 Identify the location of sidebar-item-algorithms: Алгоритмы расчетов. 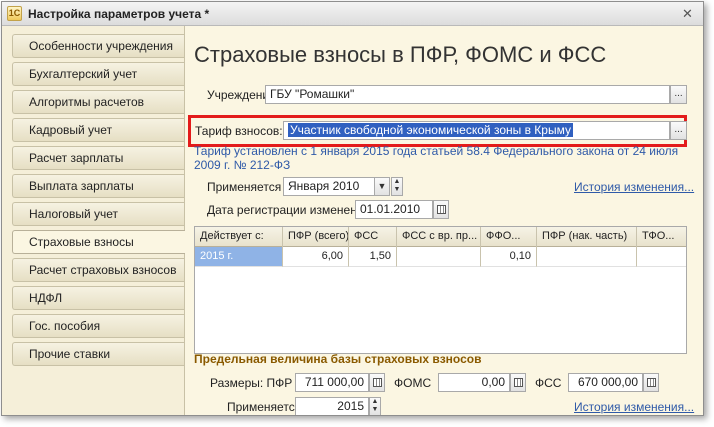
(98, 102).